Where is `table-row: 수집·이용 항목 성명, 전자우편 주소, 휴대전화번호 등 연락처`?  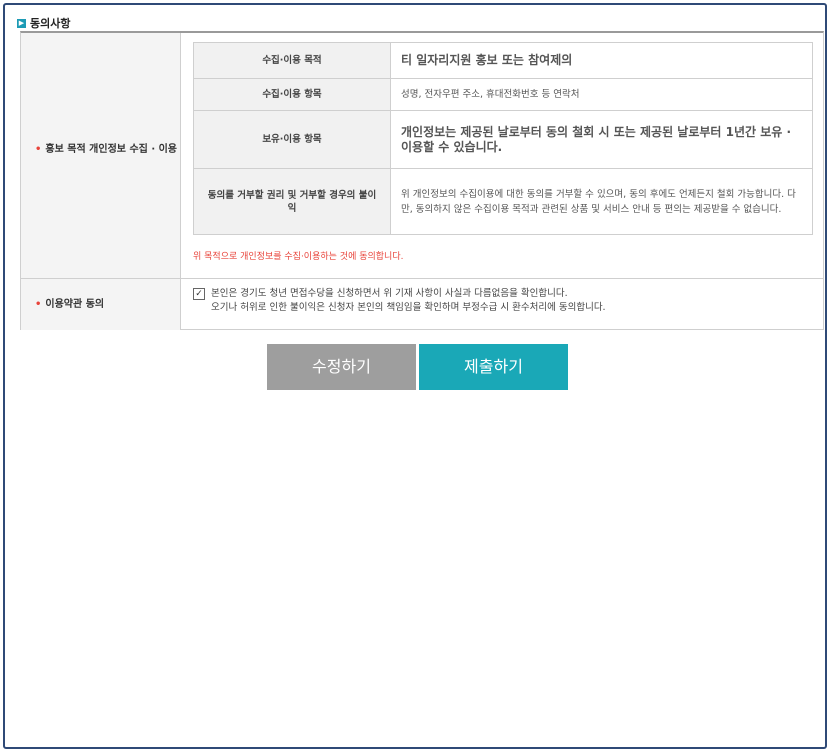 table-row: 수집·이용 항목 성명, 전자우편 주소, 휴대전화번호 등 연락처 is located at coordinates (503, 94).